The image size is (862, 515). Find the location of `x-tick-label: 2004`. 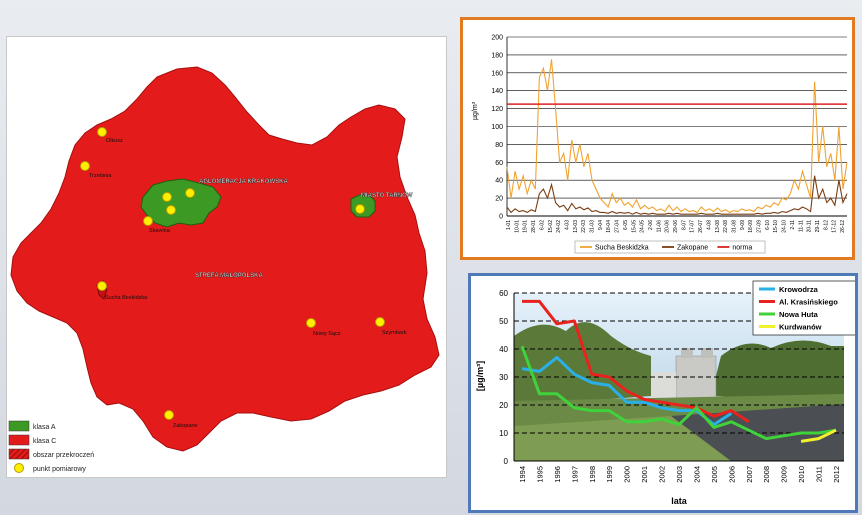

x-tick-label: 2004 is located at coordinates (696, 474).